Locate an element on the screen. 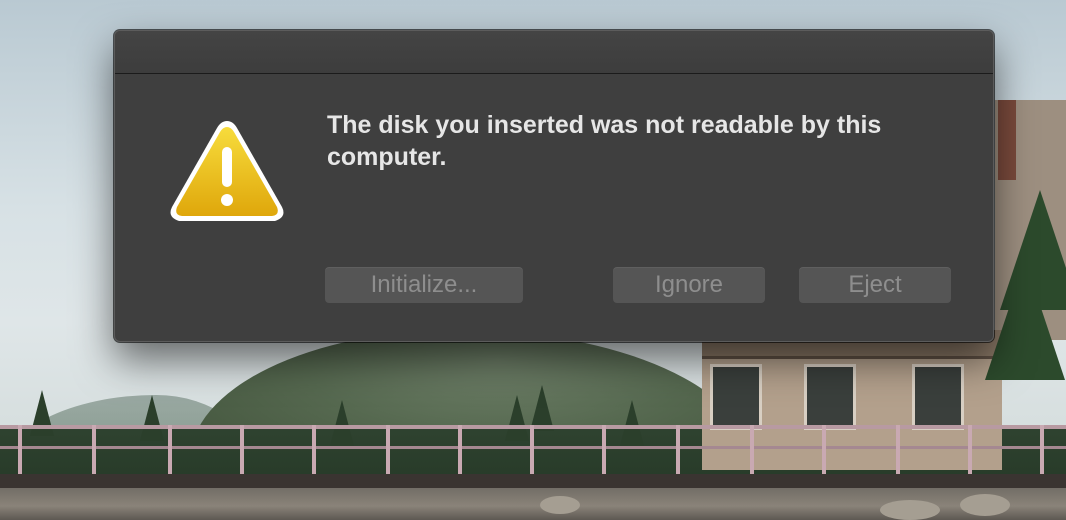 This screenshot has width=1066, height=520. wallpaper-pine is located at coordinates (1033, 250).